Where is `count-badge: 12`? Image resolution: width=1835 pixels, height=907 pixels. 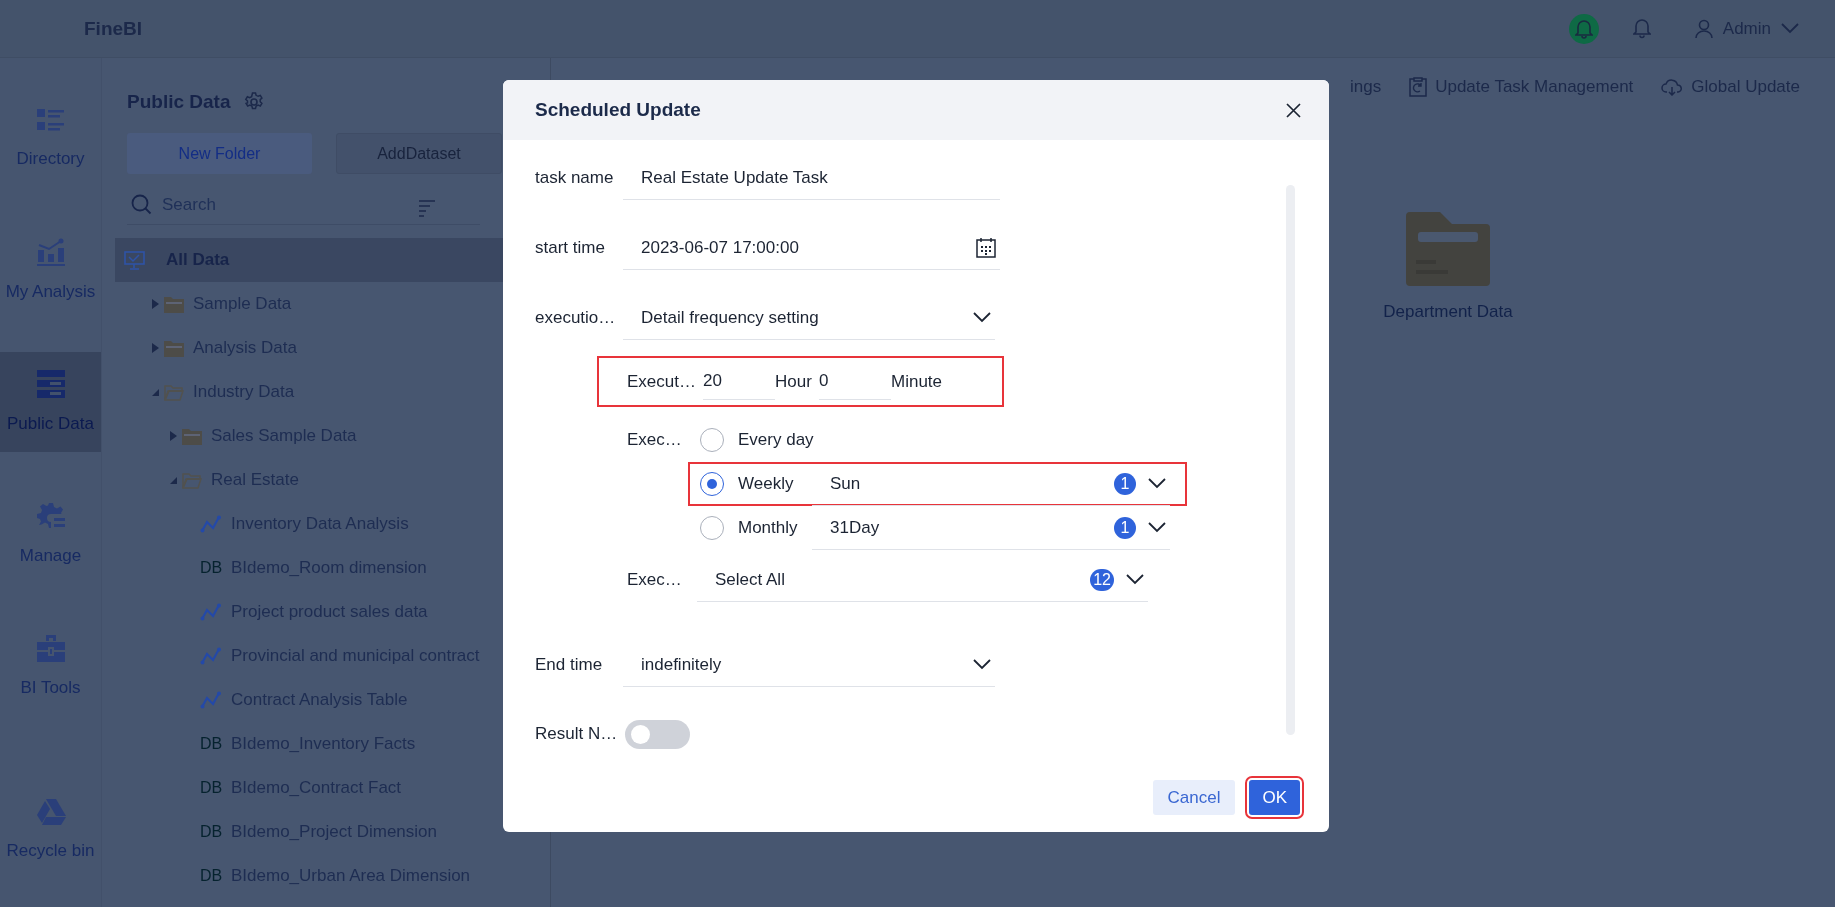 count-badge: 12 is located at coordinates (1102, 579).